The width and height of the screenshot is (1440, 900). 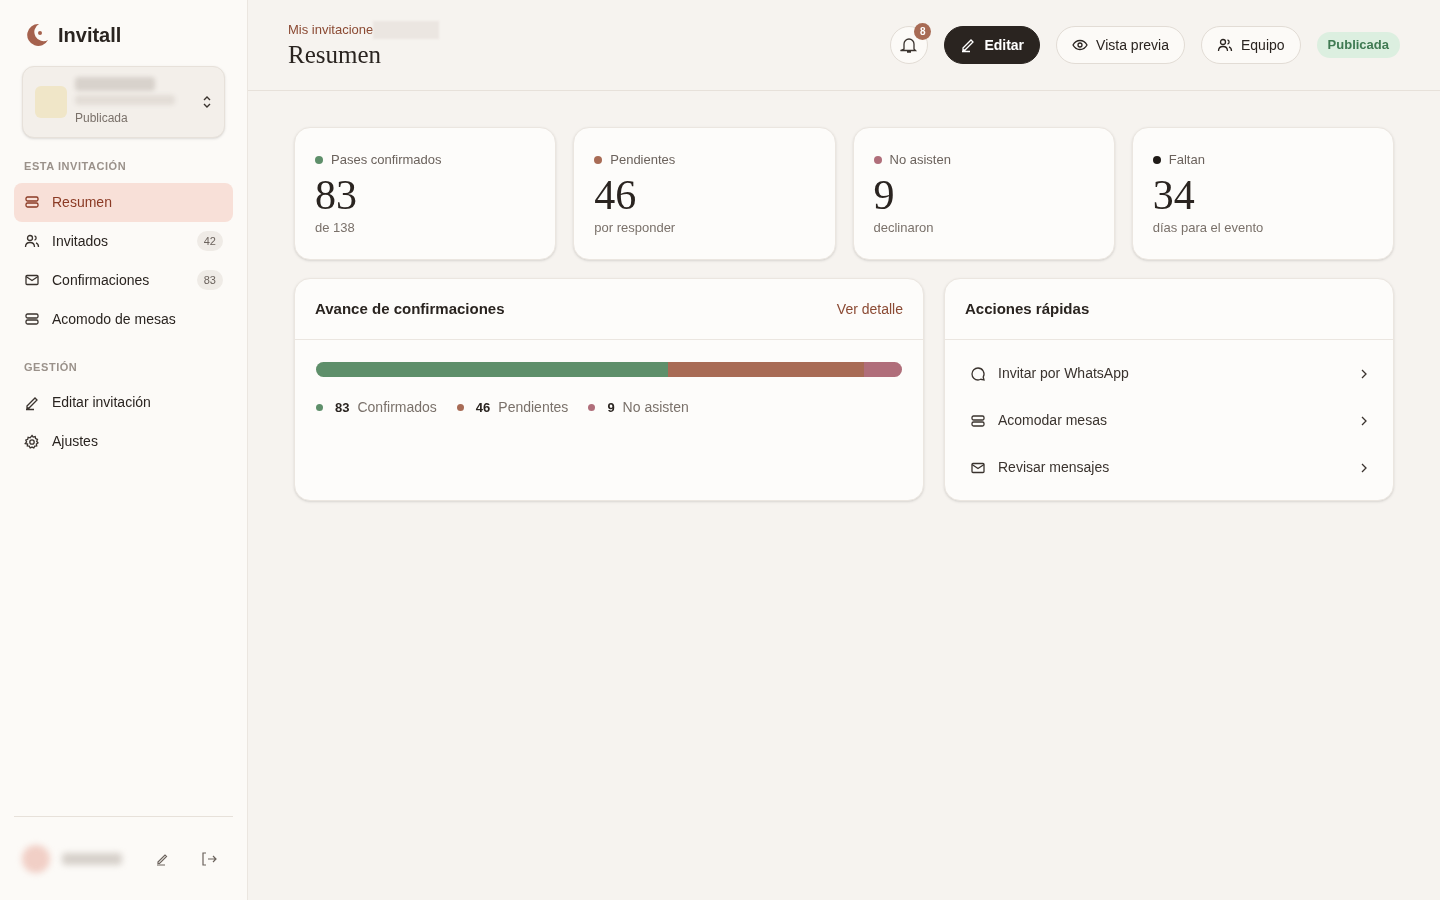 I want to click on bell-icon, so click(x=909, y=45).